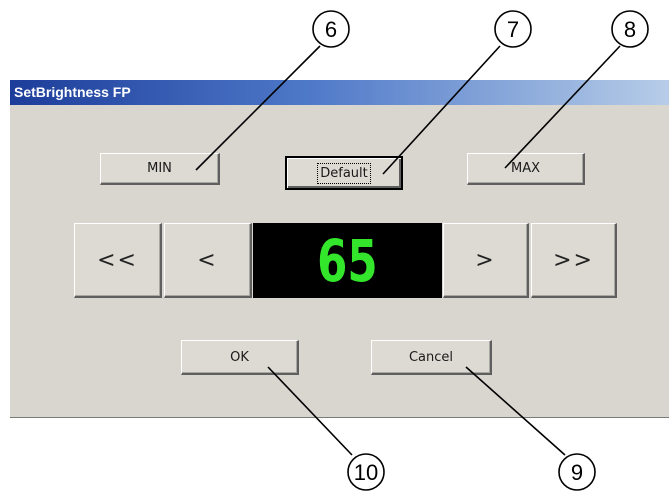 The image size is (669, 493). I want to click on default-button: Default, so click(344, 173).